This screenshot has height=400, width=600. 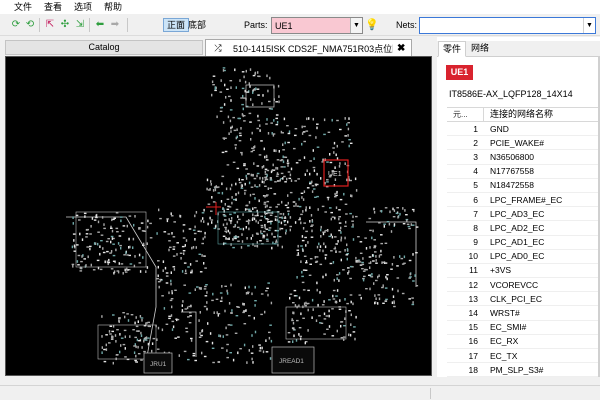 I want to click on table-row: 14 WRST#, so click(x=523, y=313).